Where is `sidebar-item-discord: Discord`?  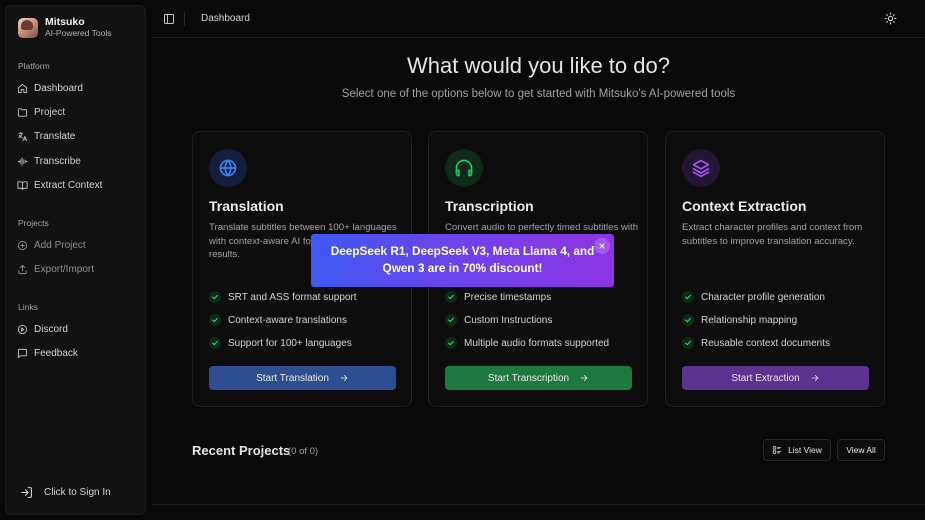 sidebar-item-discord: Discord is located at coordinates (42, 329).